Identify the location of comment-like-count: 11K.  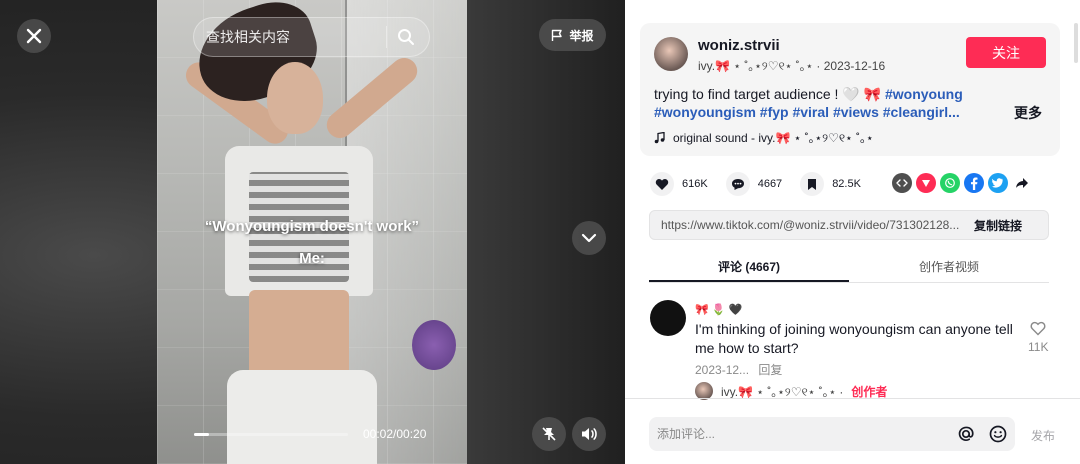
(1038, 347).